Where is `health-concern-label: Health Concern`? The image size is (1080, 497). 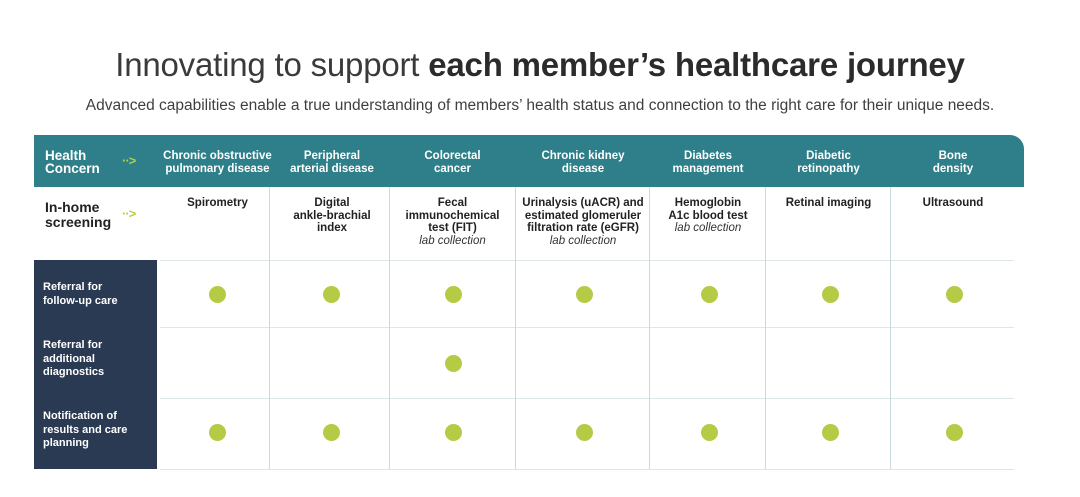
health-concern-label: Health Concern is located at coordinates (72, 162).